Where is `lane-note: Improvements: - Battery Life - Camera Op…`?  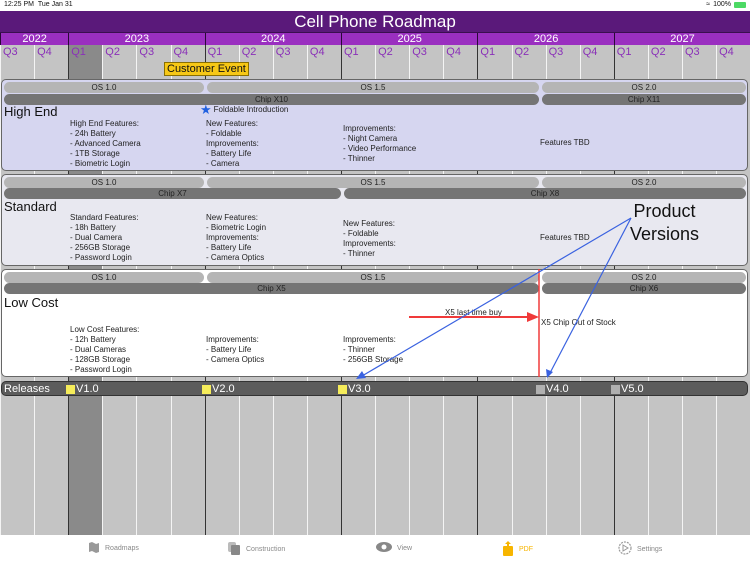 lane-note: Improvements: - Battery Life - Camera Op… is located at coordinates (235, 349).